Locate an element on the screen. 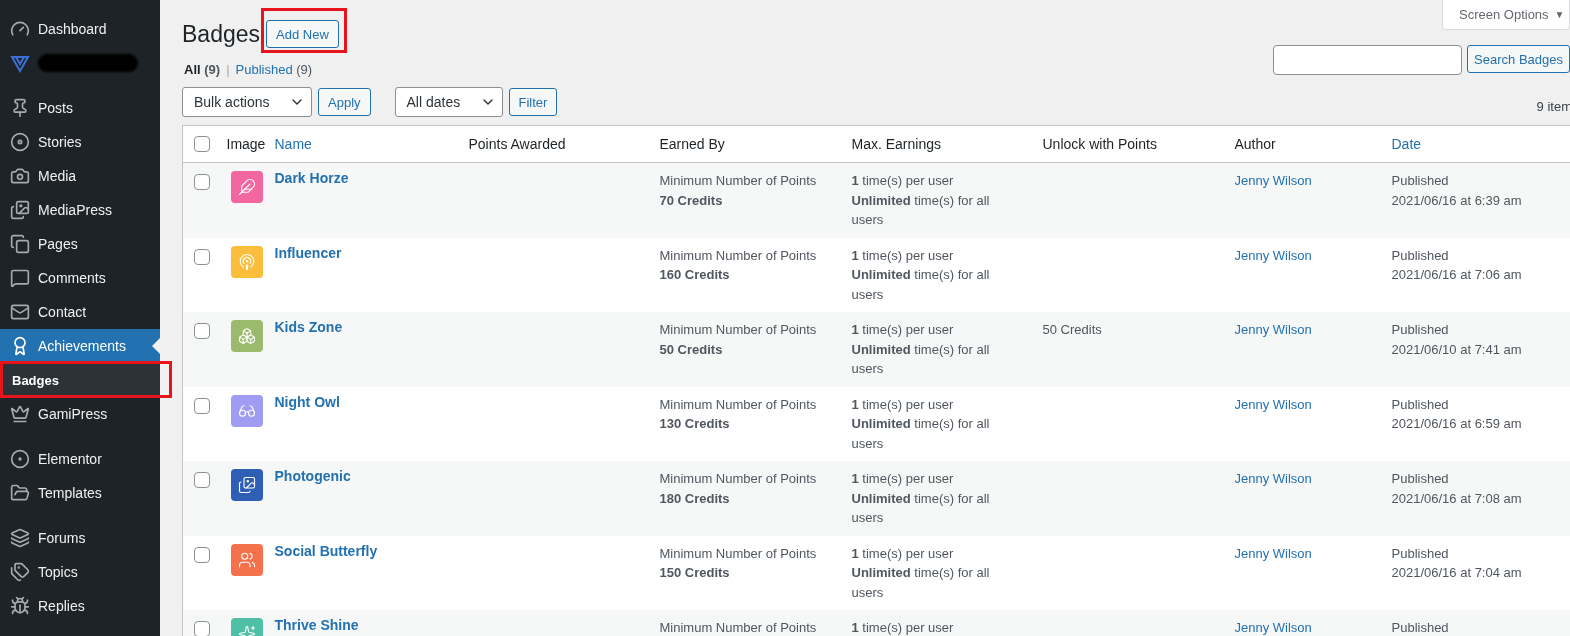  disc-icon is located at coordinates (20, 142).